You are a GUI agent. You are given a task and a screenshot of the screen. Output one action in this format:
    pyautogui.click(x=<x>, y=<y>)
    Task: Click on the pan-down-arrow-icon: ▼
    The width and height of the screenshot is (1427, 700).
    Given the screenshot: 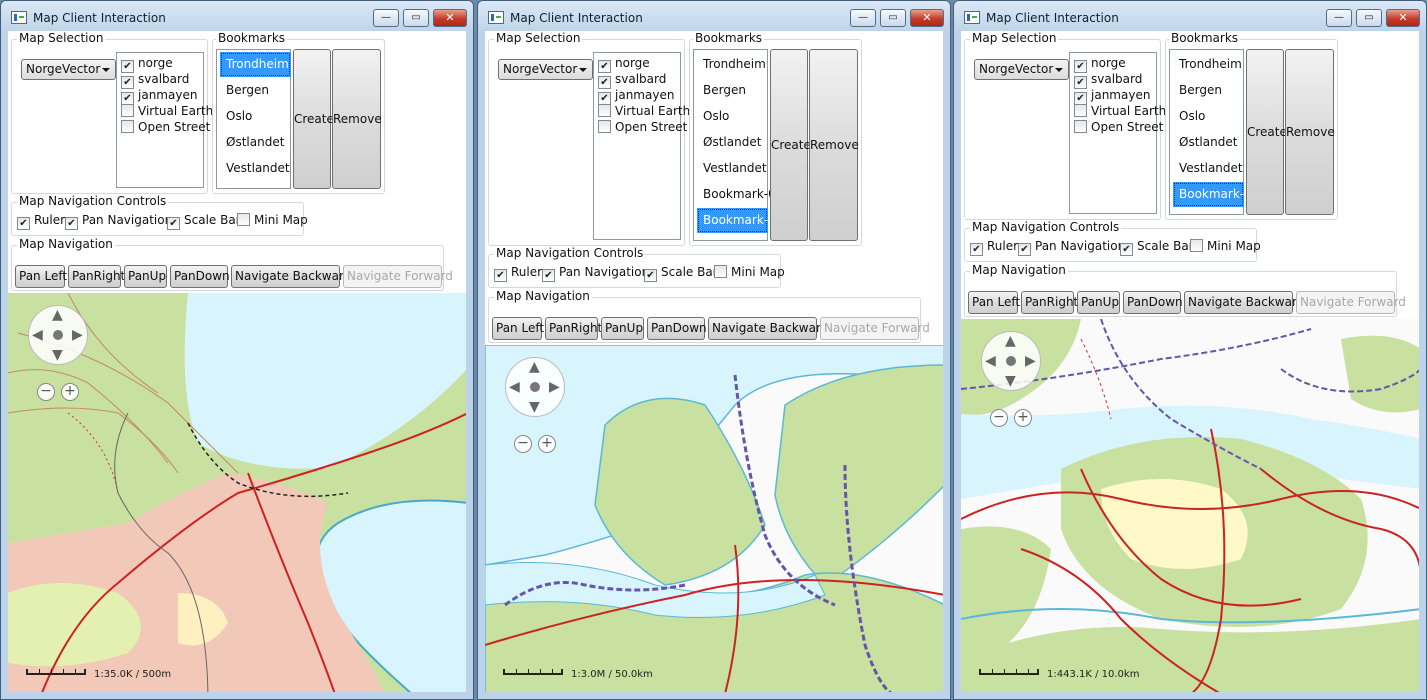 What is the action you would take?
    pyautogui.click(x=534, y=407)
    